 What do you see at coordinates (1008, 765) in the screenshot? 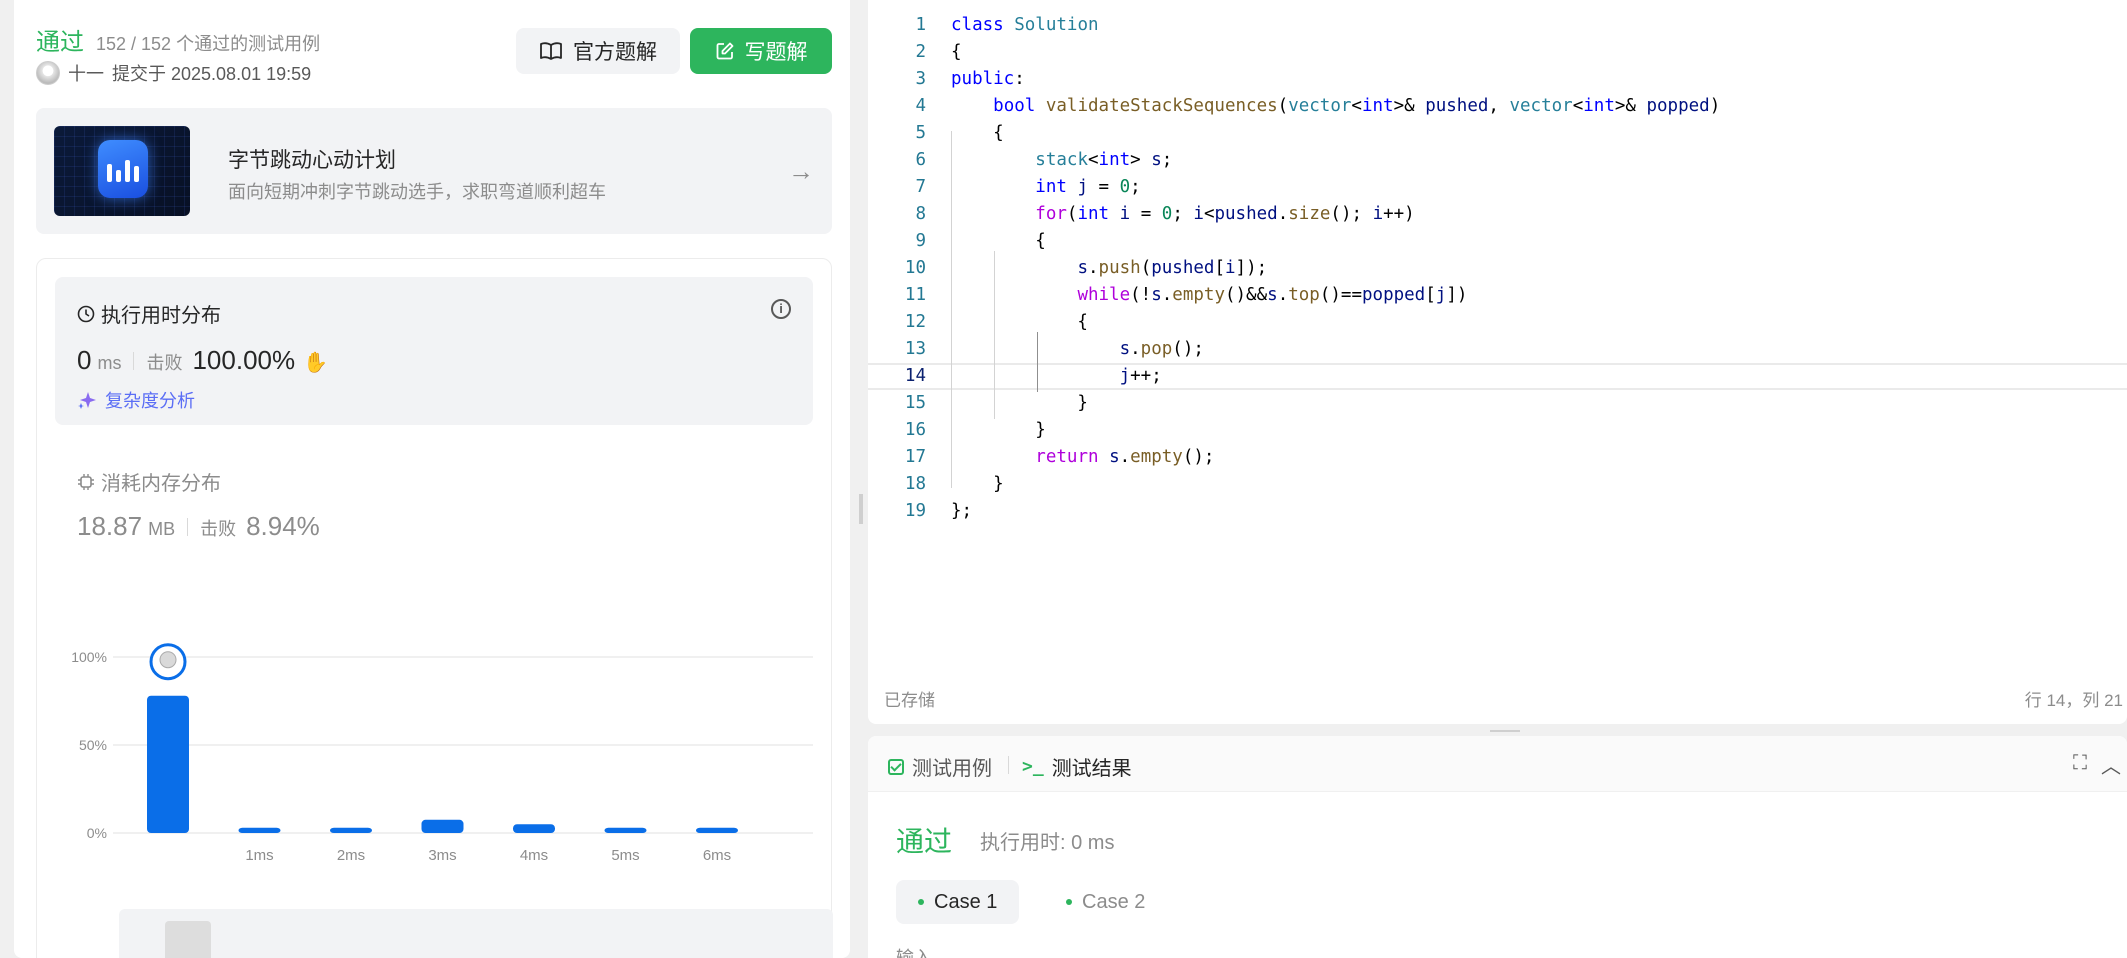
I see `tab-divider` at bounding box center [1008, 765].